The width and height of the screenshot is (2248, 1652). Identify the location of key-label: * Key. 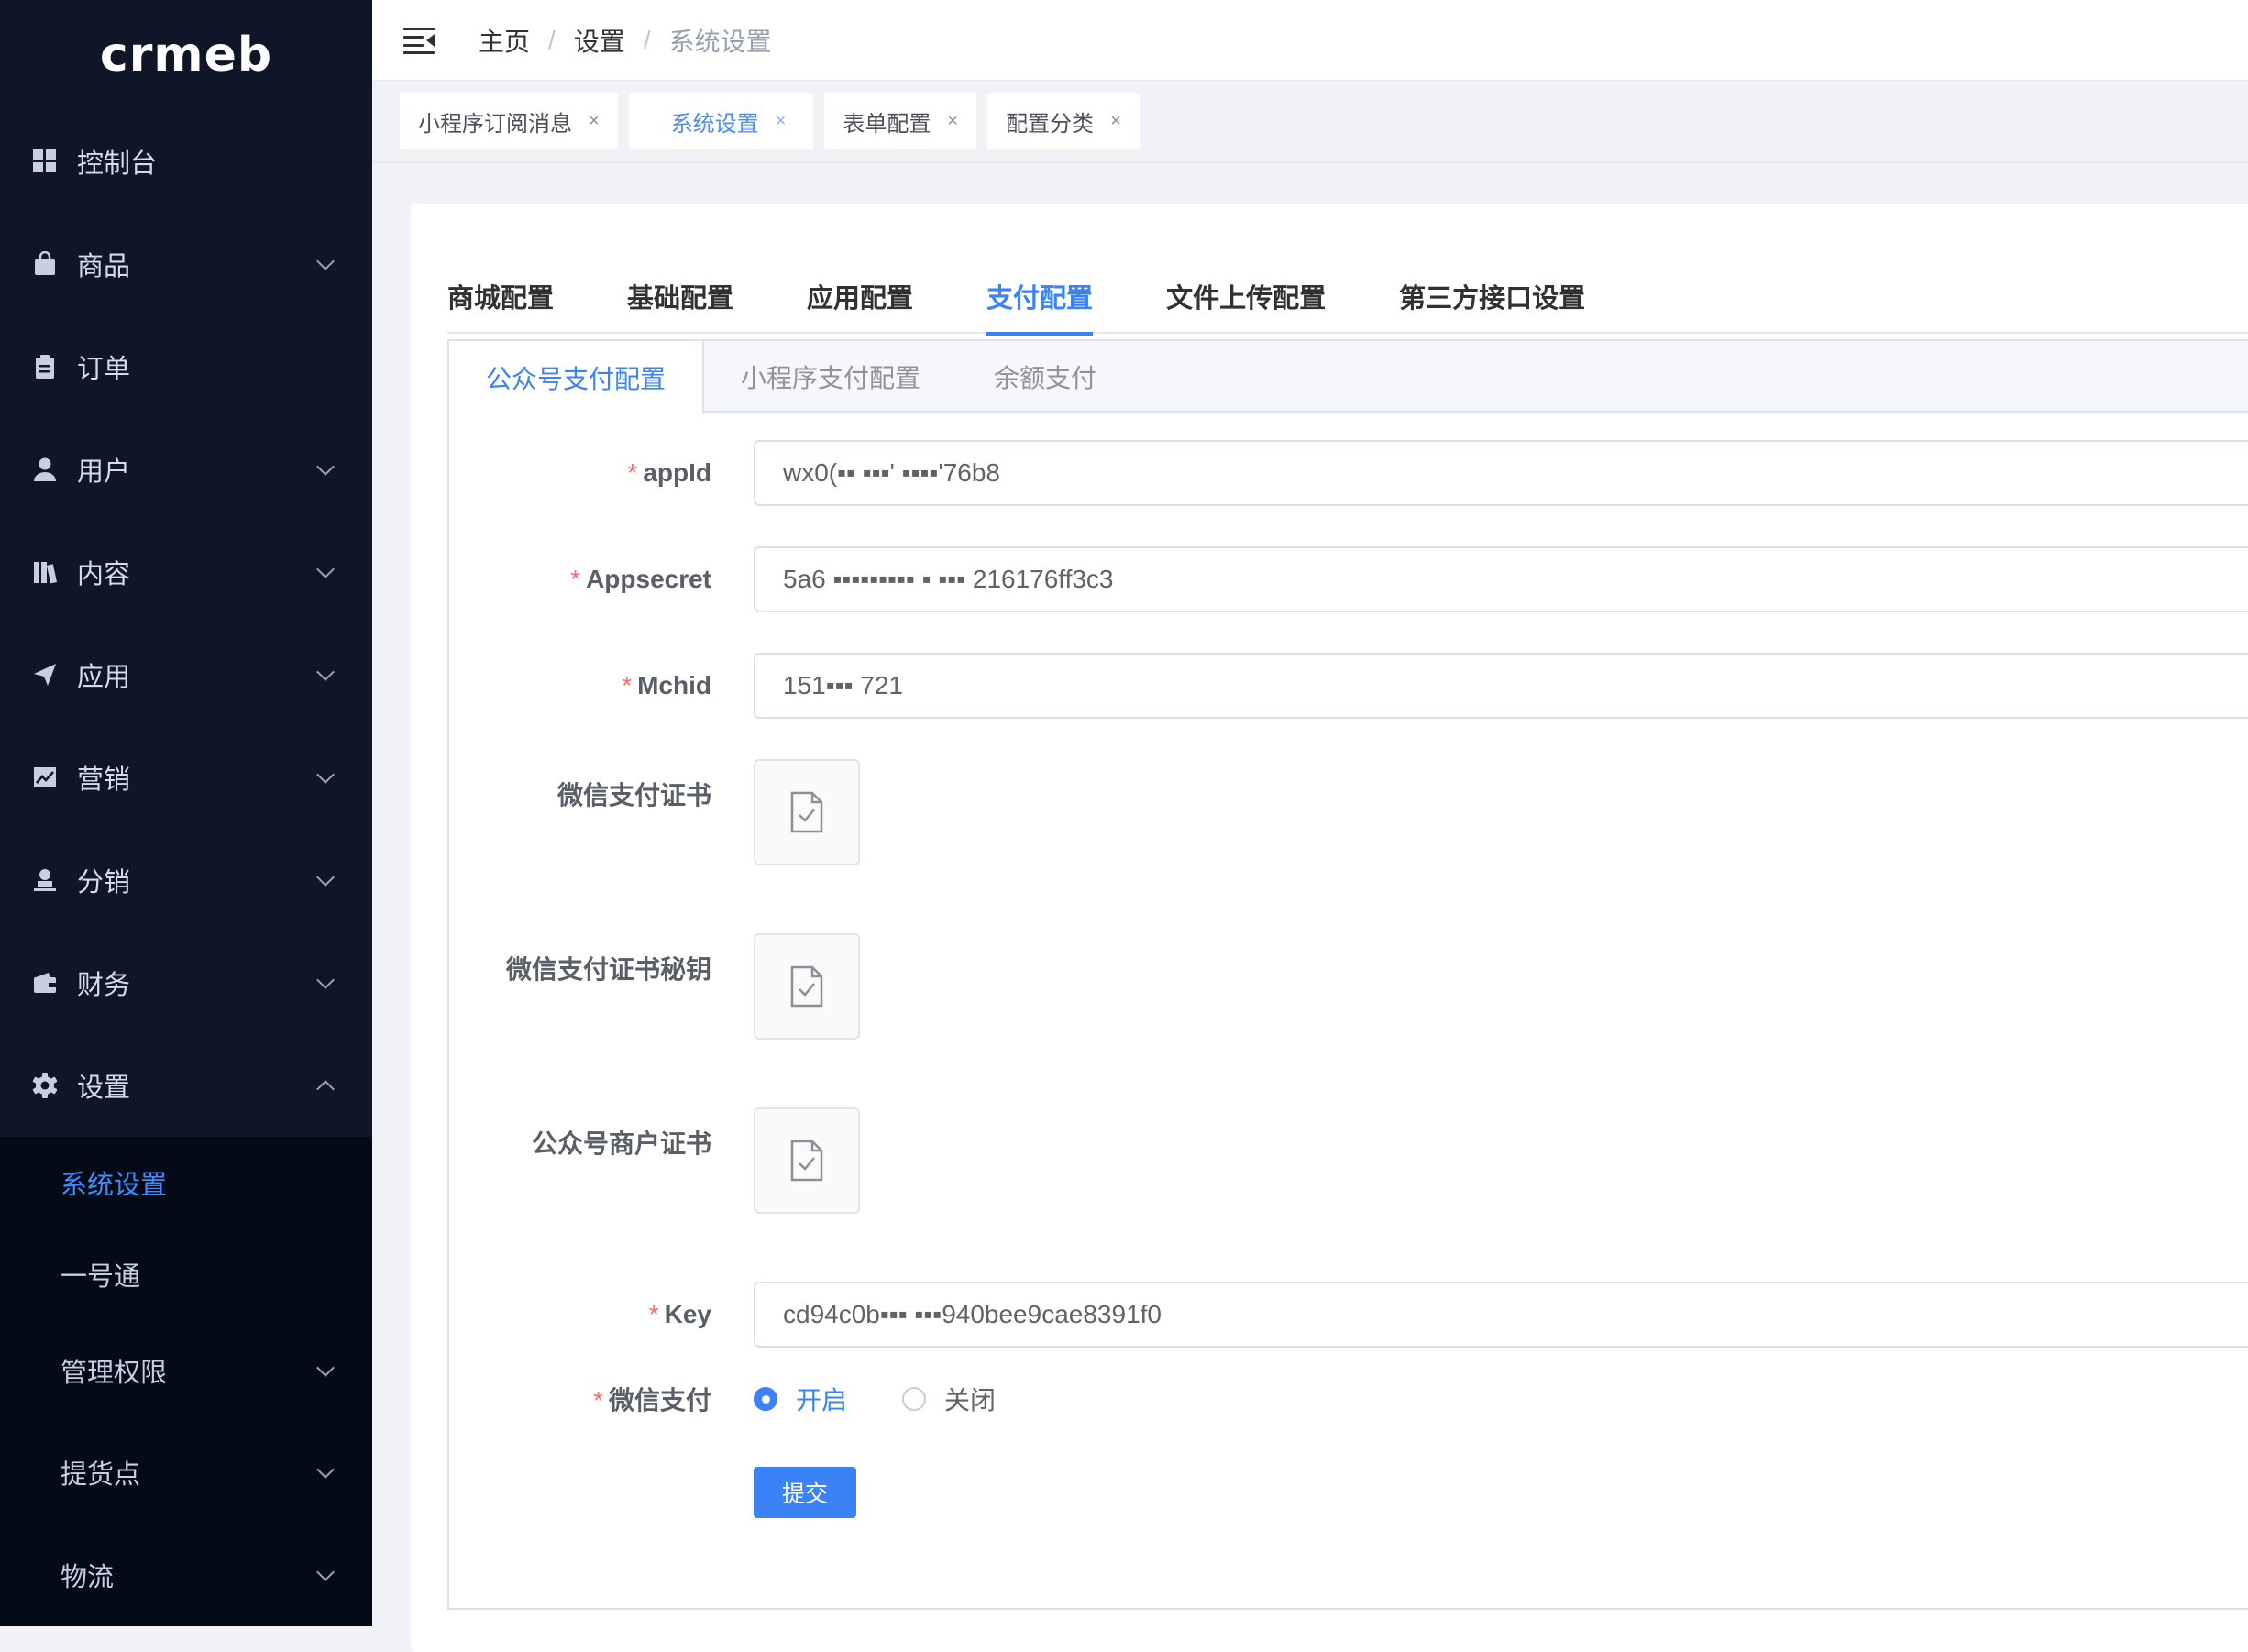
(680, 1314).